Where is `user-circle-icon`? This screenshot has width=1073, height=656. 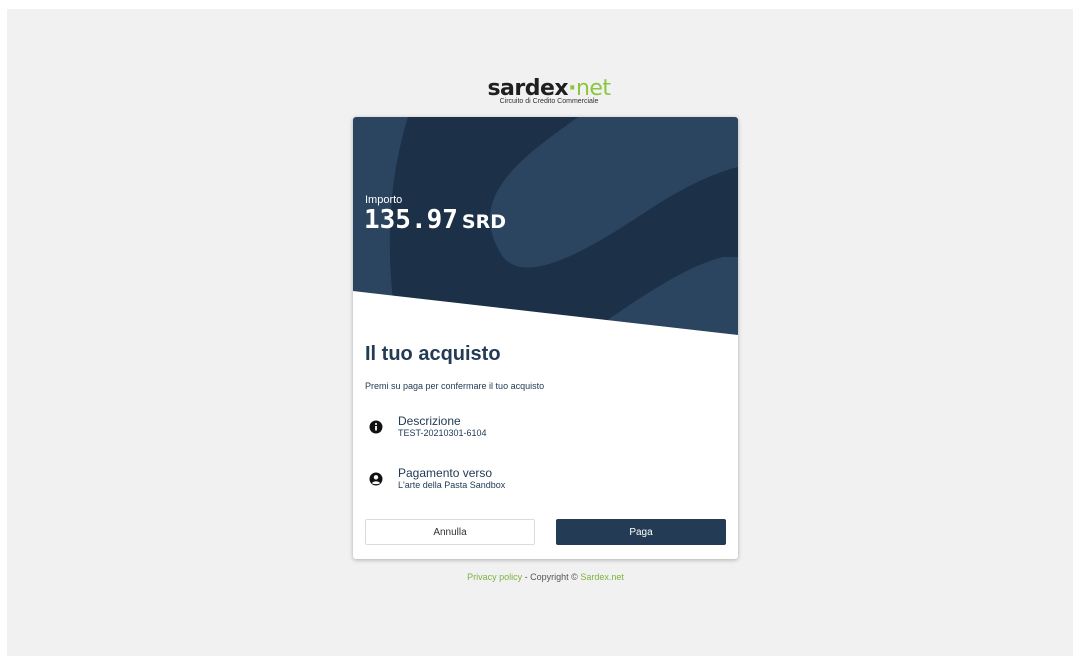 user-circle-icon is located at coordinates (376, 479).